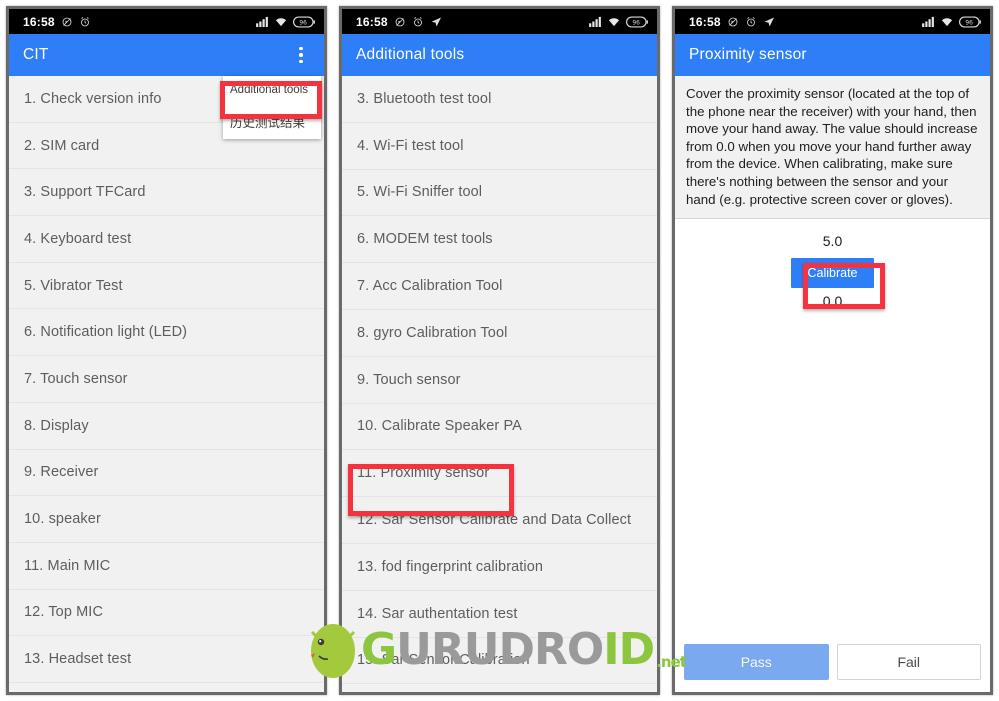 The image size is (999, 701). I want to click on list-item: 12. Top MIC, so click(166, 613).